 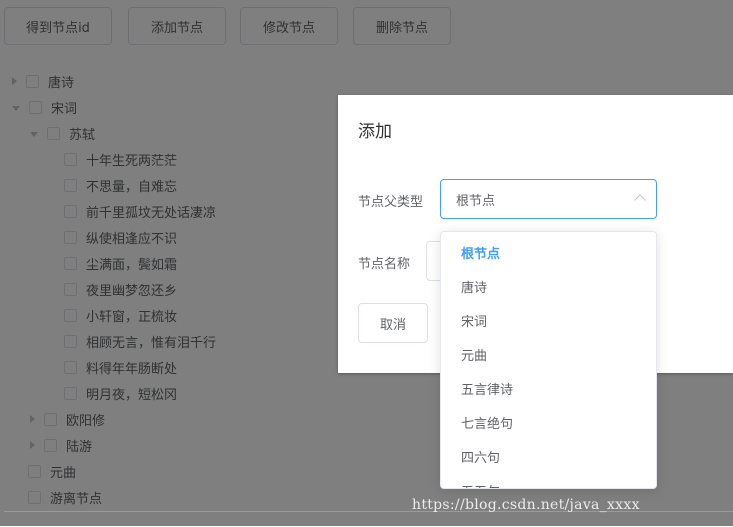 I want to click on dropdown-option-list: 根节点 唐诗 宋词 元曲 五言律诗 七言绝句 四六句 五五句, so click(x=548, y=363).